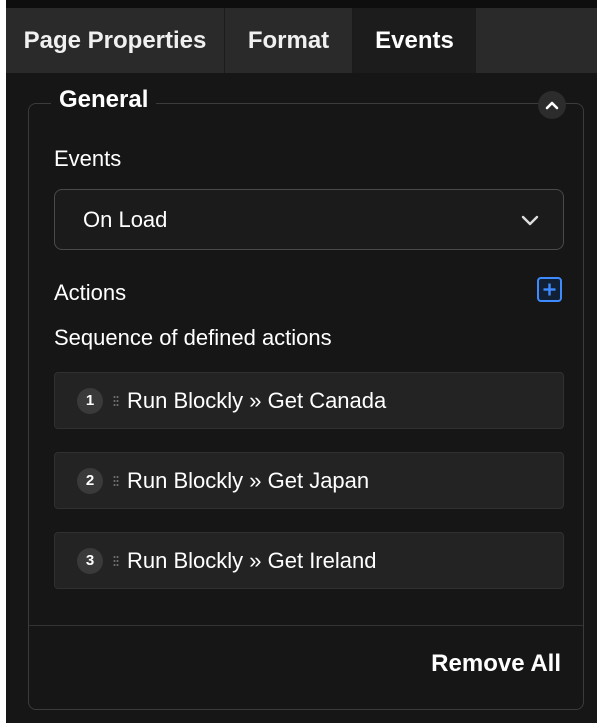 The height and width of the screenshot is (723, 603). I want to click on tab-page-properties: Page Properties, so click(115, 40).